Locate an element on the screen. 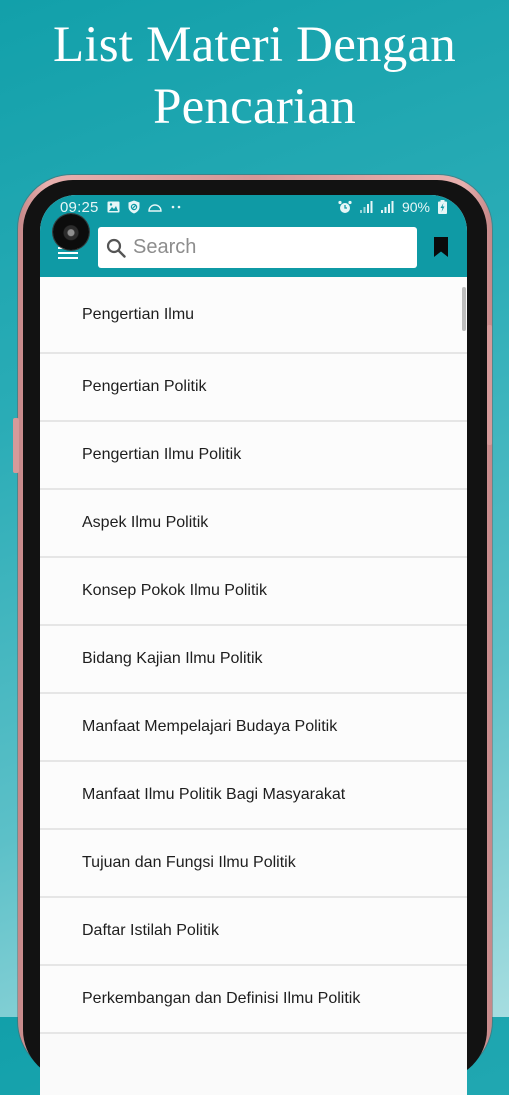 Image resolution: width=509 pixels, height=1095 pixels. promo-title-line-1: List Materi Dengan is located at coordinates (254, 45).